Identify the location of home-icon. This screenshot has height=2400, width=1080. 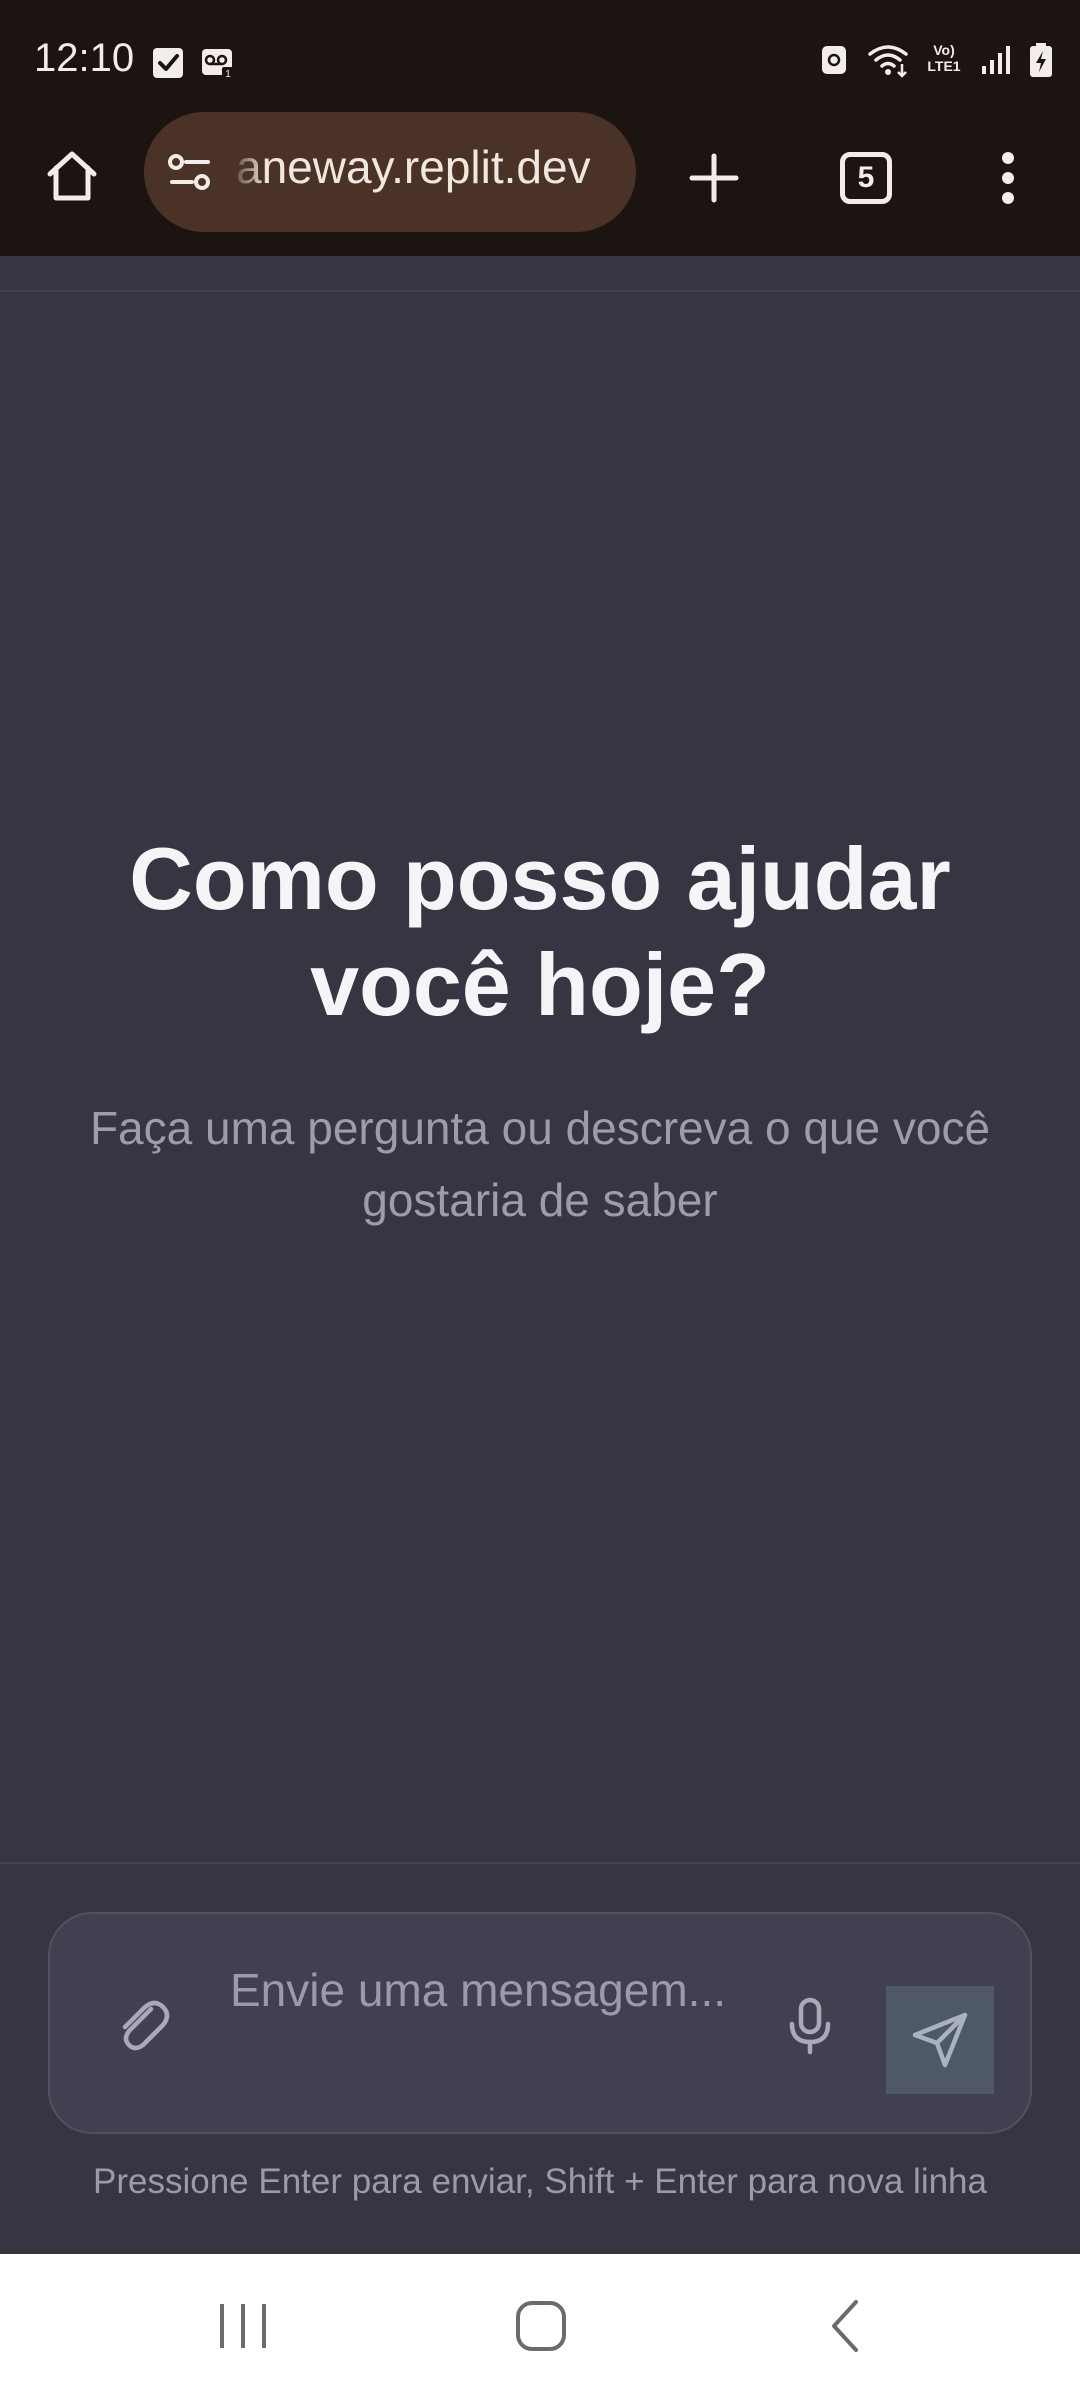
(72, 176).